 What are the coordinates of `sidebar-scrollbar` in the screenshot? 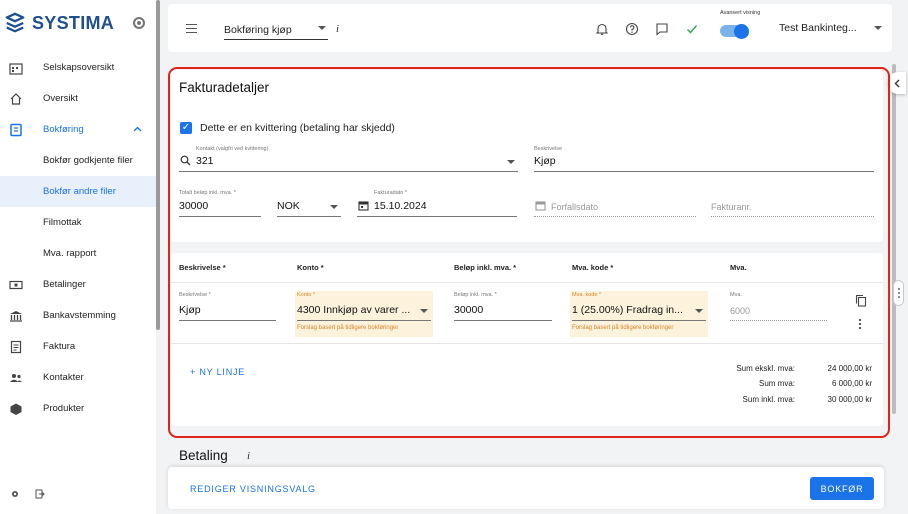 It's located at (158, 165).